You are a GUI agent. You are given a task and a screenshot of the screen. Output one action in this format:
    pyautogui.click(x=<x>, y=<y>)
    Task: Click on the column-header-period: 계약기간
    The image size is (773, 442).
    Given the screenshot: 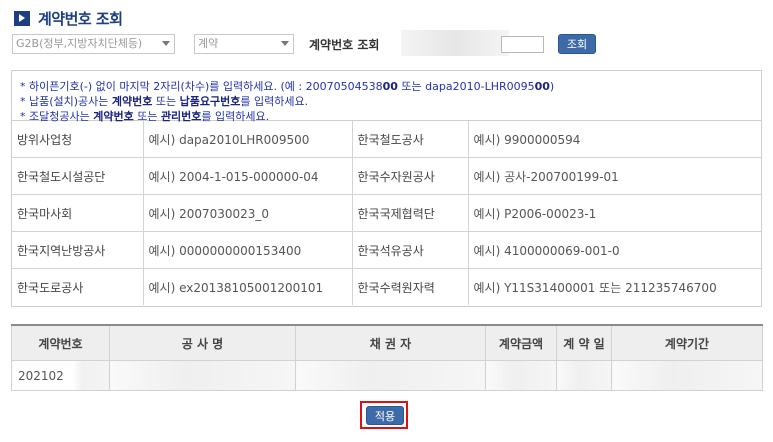 What is the action you would take?
    pyautogui.click(x=687, y=342)
    